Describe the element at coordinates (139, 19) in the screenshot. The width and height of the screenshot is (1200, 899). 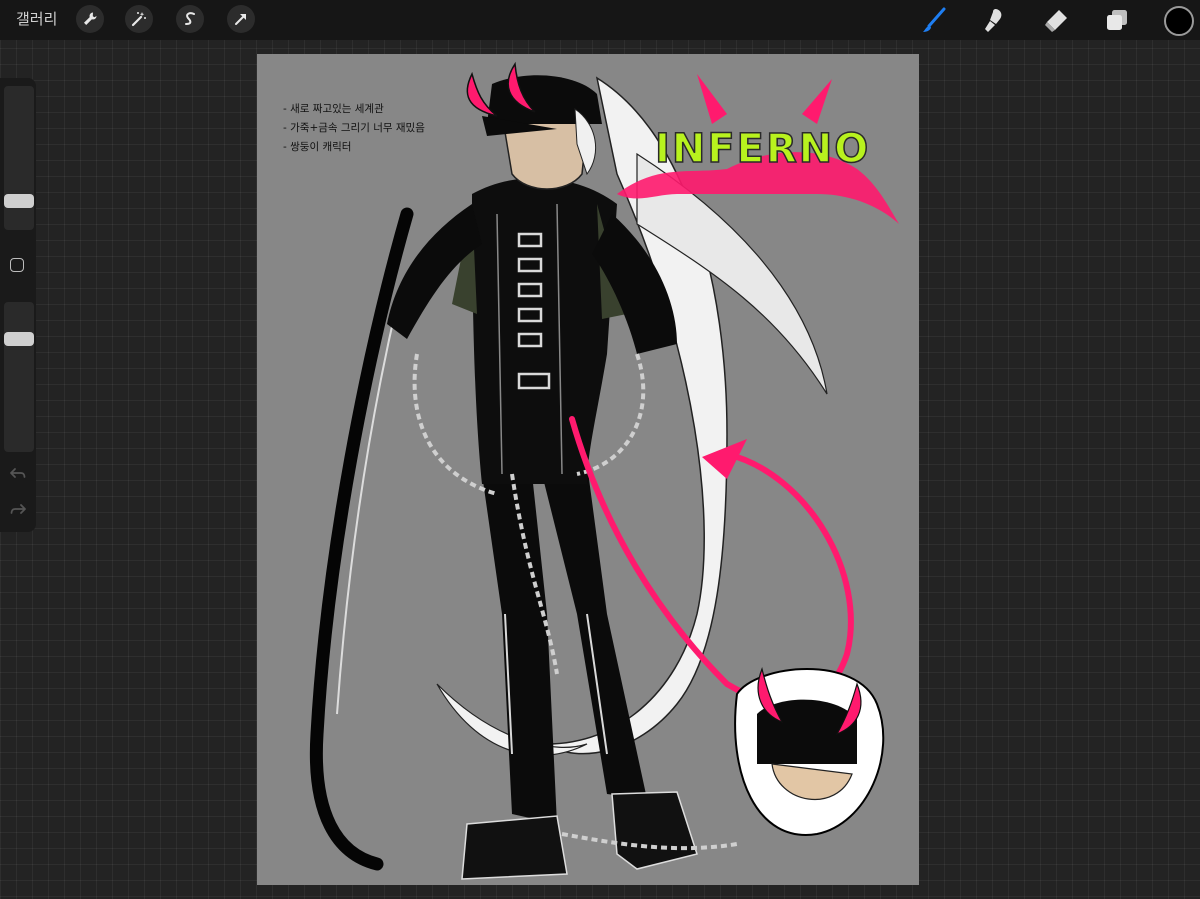
I see `magic-wand-icon` at that location.